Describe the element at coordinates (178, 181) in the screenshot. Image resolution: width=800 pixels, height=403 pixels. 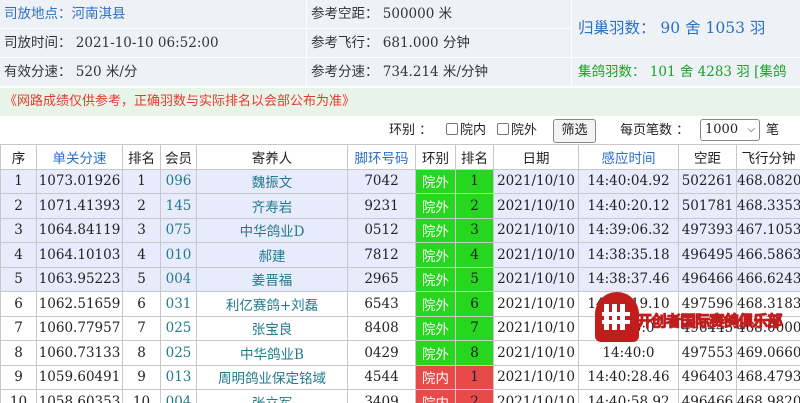
I see `member-cell: 096` at that location.